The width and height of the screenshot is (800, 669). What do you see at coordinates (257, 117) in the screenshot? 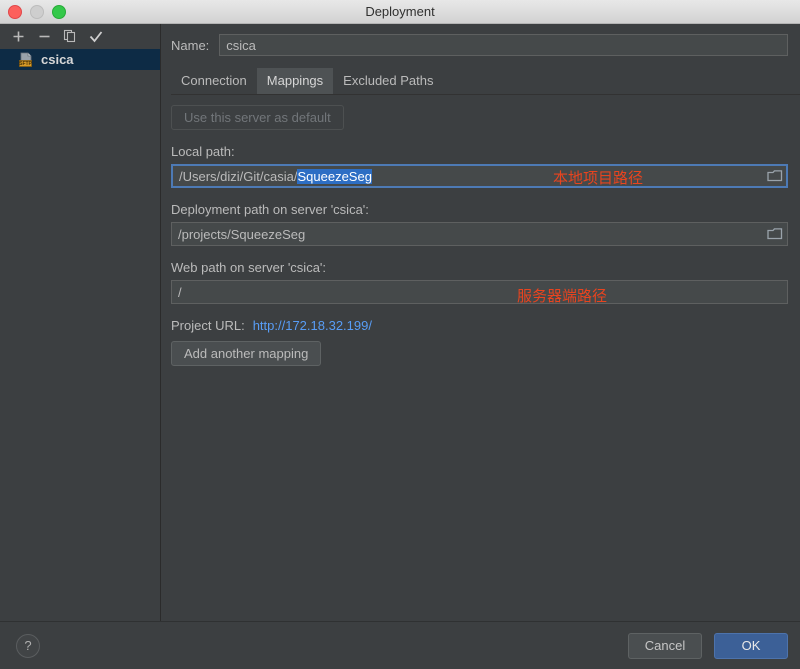
I see `use-this-server-as-default-button: Use this server as default` at bounding box center [257, 117].